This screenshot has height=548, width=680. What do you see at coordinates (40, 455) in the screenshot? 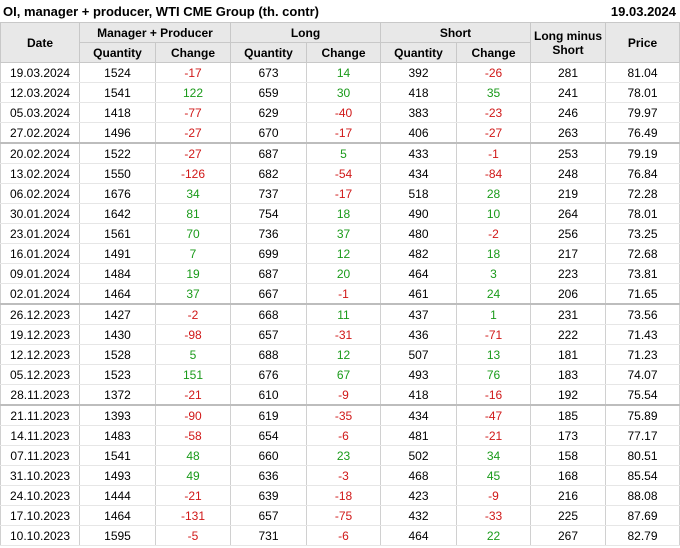
I see `cell-date: 07.11.2023` at bounding box center [40, 455].